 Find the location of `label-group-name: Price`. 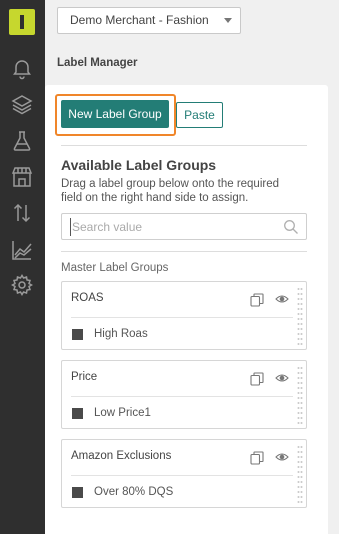

label-group-name: Price is located at coordinates (84, 377).